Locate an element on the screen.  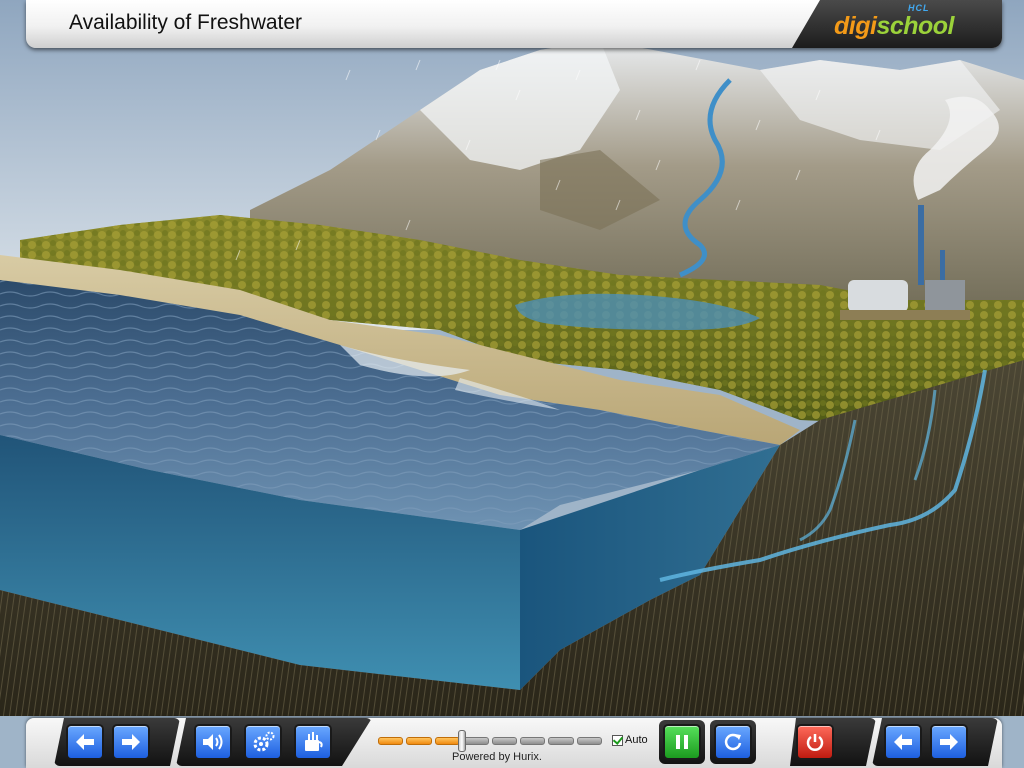
bottom-toolbar: Powered by Hurix. Auto is located at coordinates (514, 743).